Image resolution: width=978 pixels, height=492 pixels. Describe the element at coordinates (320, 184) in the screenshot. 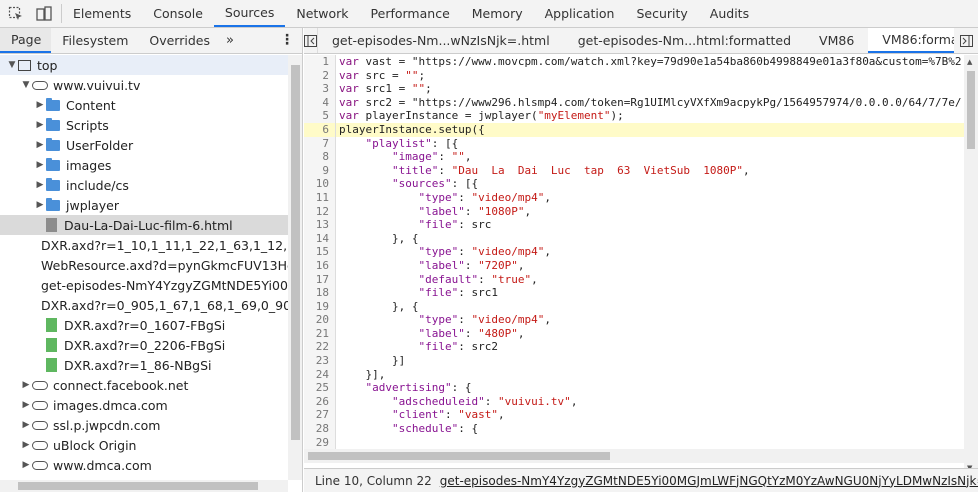

I see `line-number: 10` at that location.